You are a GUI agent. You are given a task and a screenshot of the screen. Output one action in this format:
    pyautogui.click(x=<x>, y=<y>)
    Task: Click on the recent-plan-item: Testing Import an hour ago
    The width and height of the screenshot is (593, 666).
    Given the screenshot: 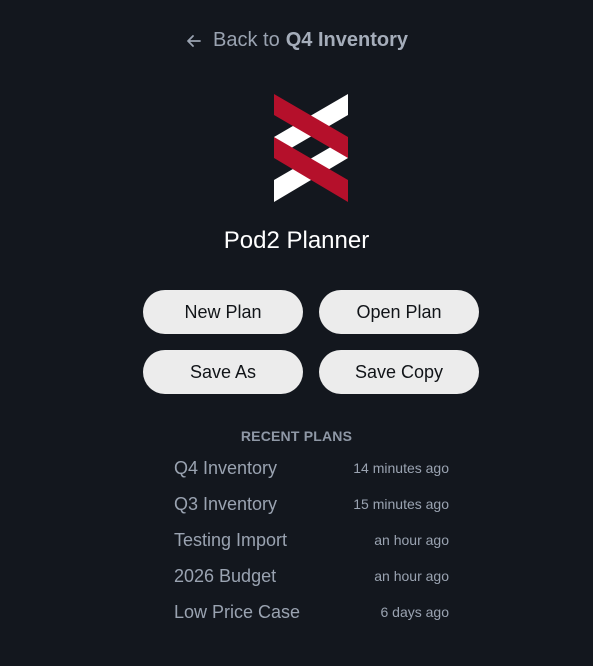 What is the action you would take?
    pyautogui.click(x=311, y=540)
    